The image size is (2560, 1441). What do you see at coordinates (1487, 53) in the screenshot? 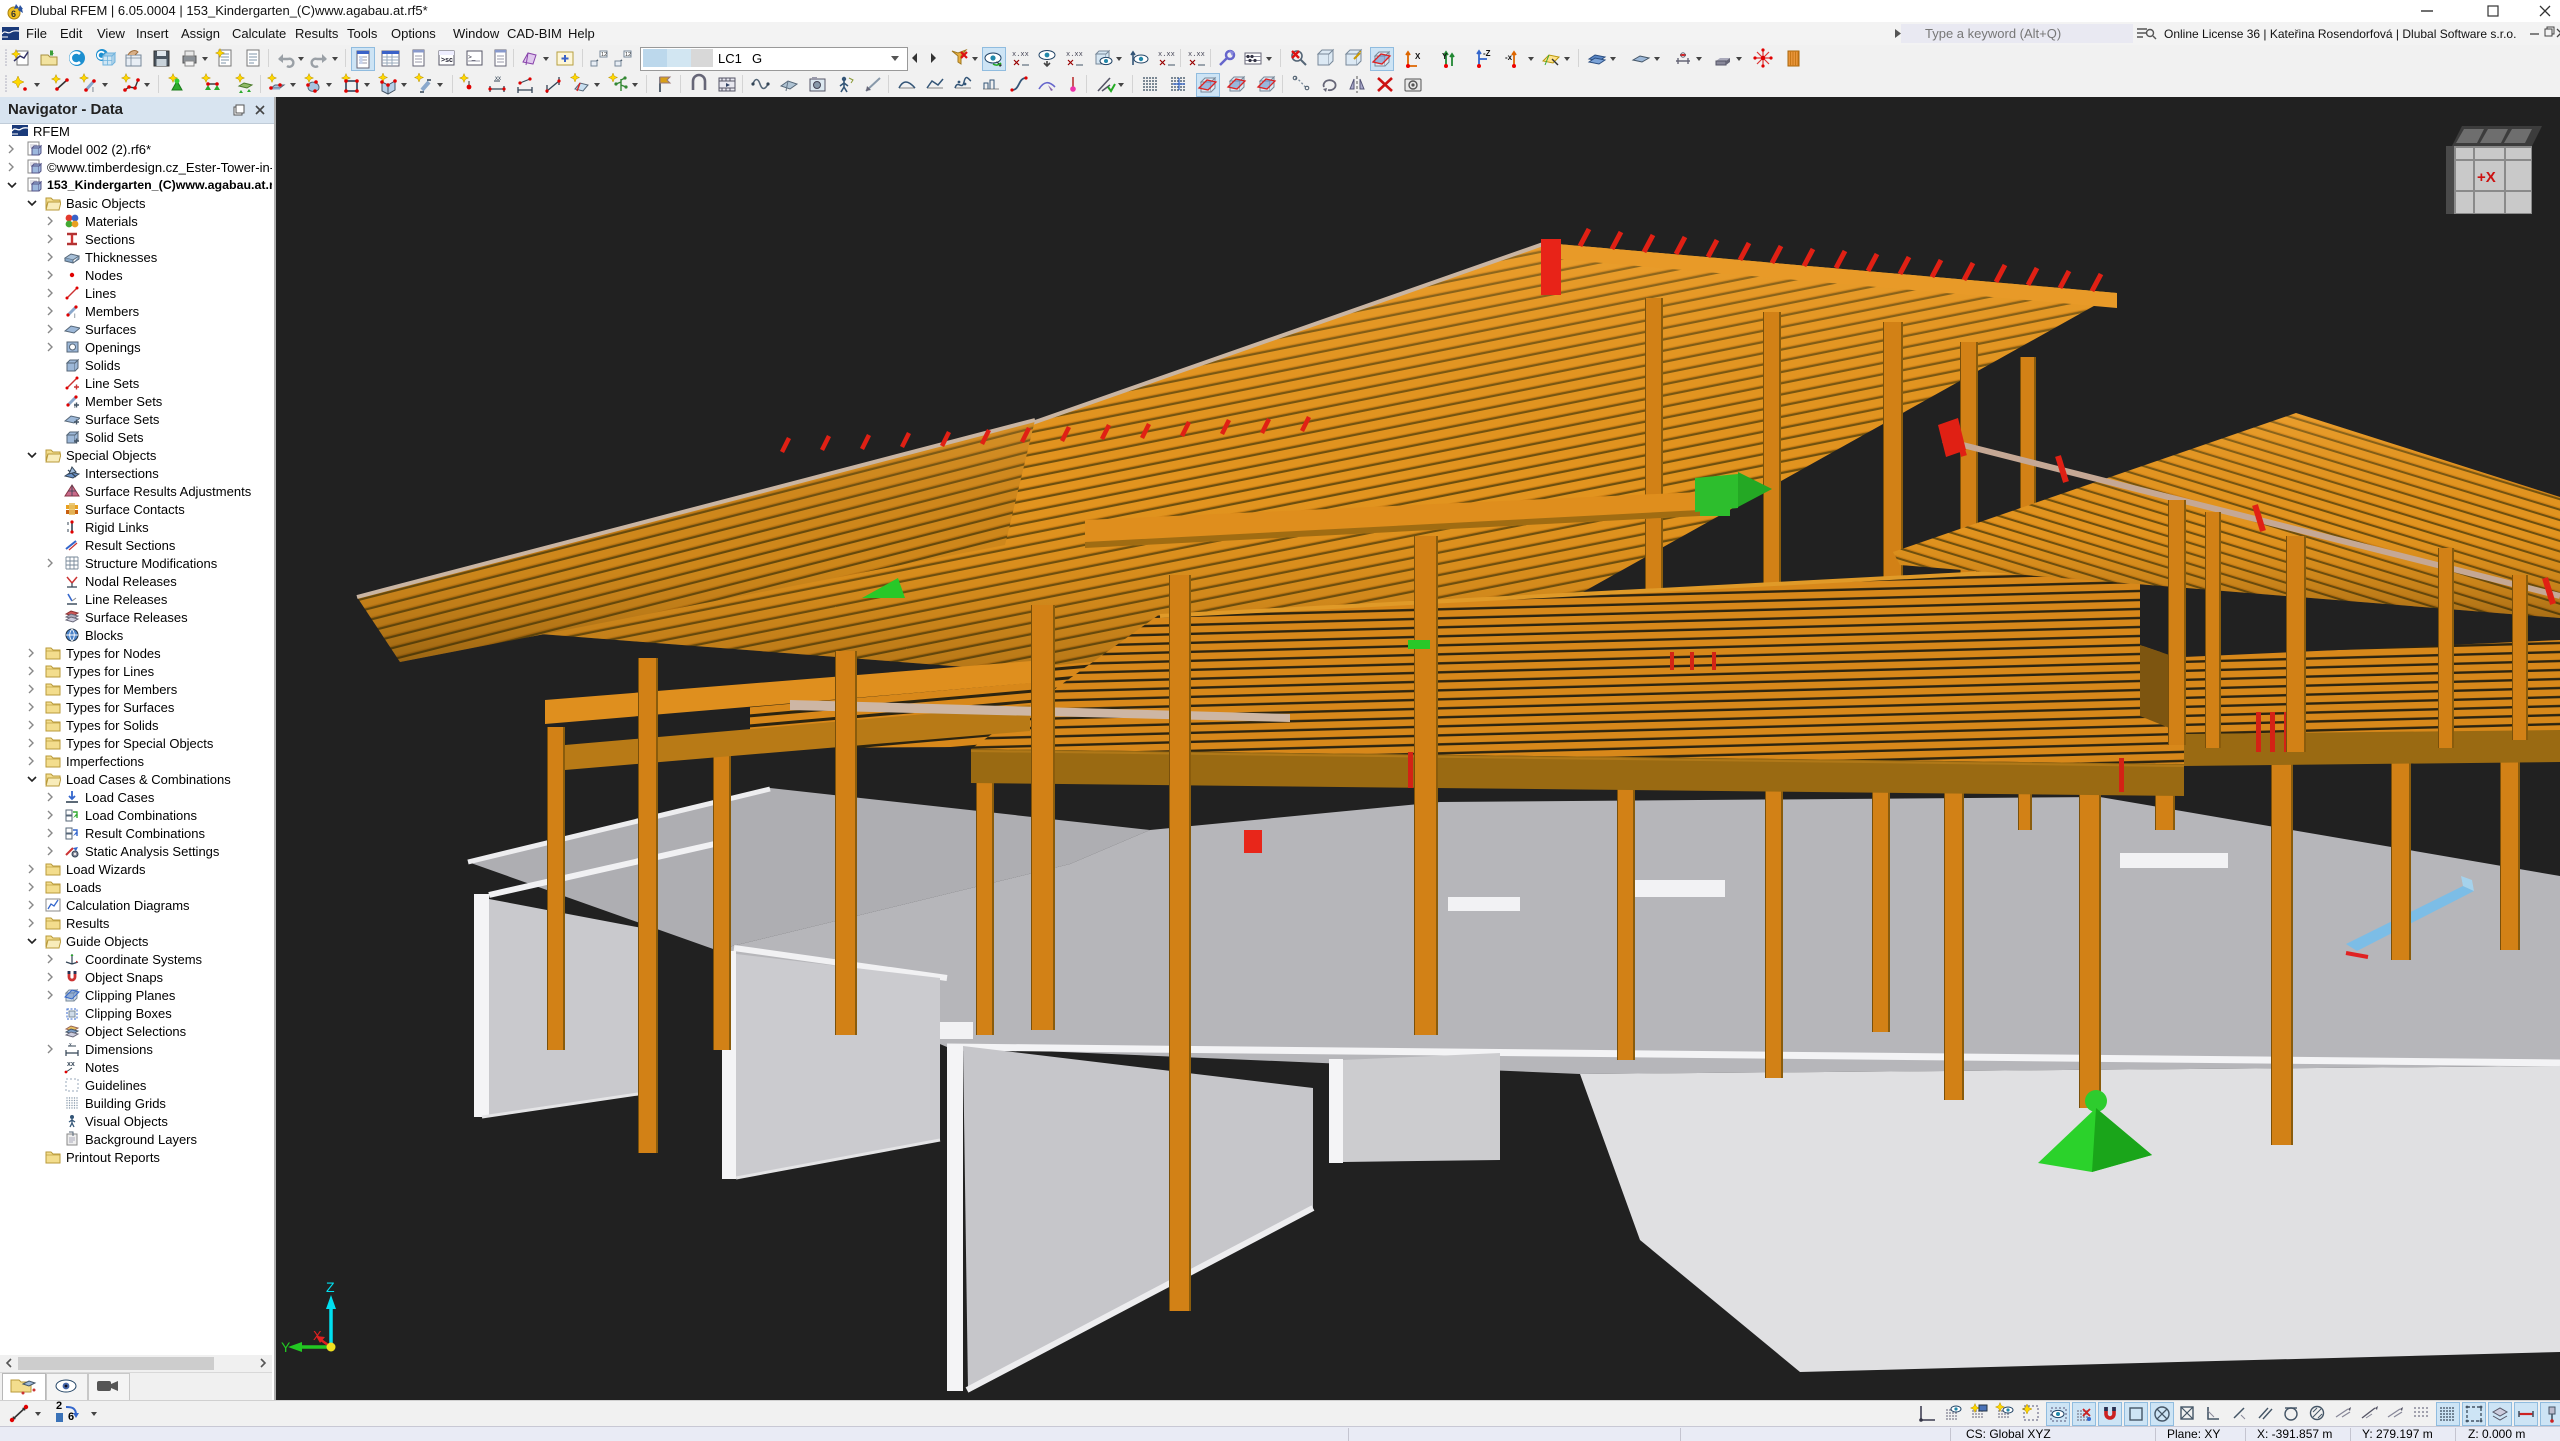
I see `svg-text: -Z` at bounding box center [1487, 53].